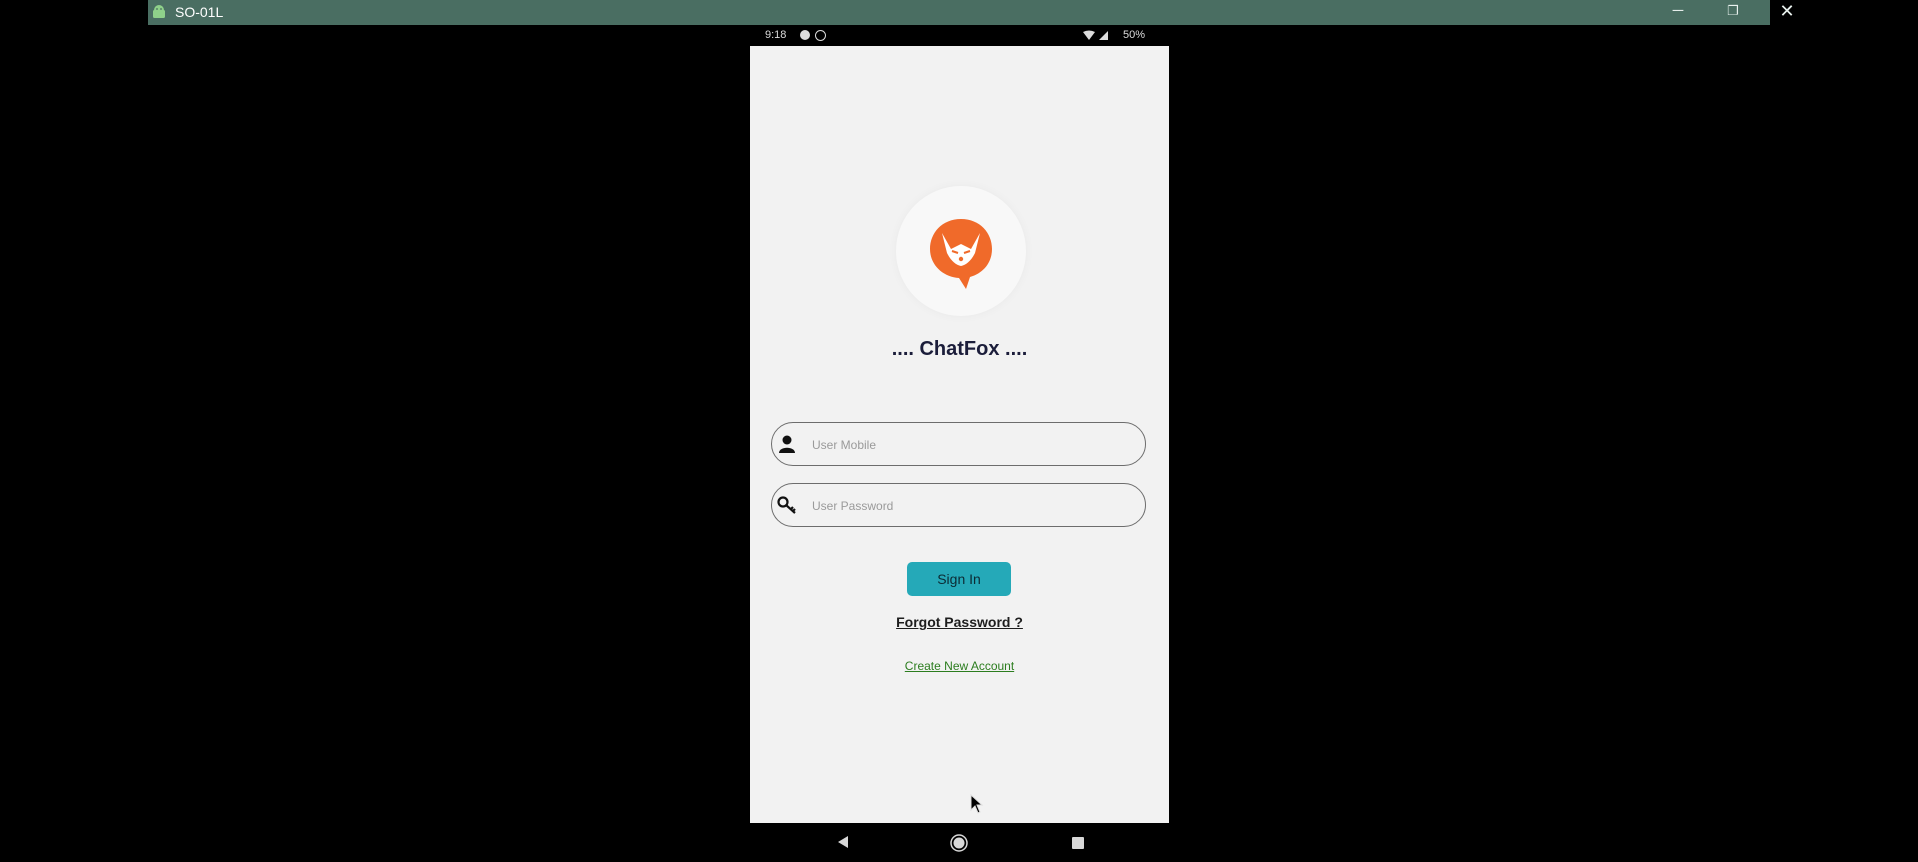 The height and width of the screenshot is (862, 1918). What do you see at coordinates (805, 35) in the screenshot?
I see `facebook-notification-icon` at bounding box center [805, 35].